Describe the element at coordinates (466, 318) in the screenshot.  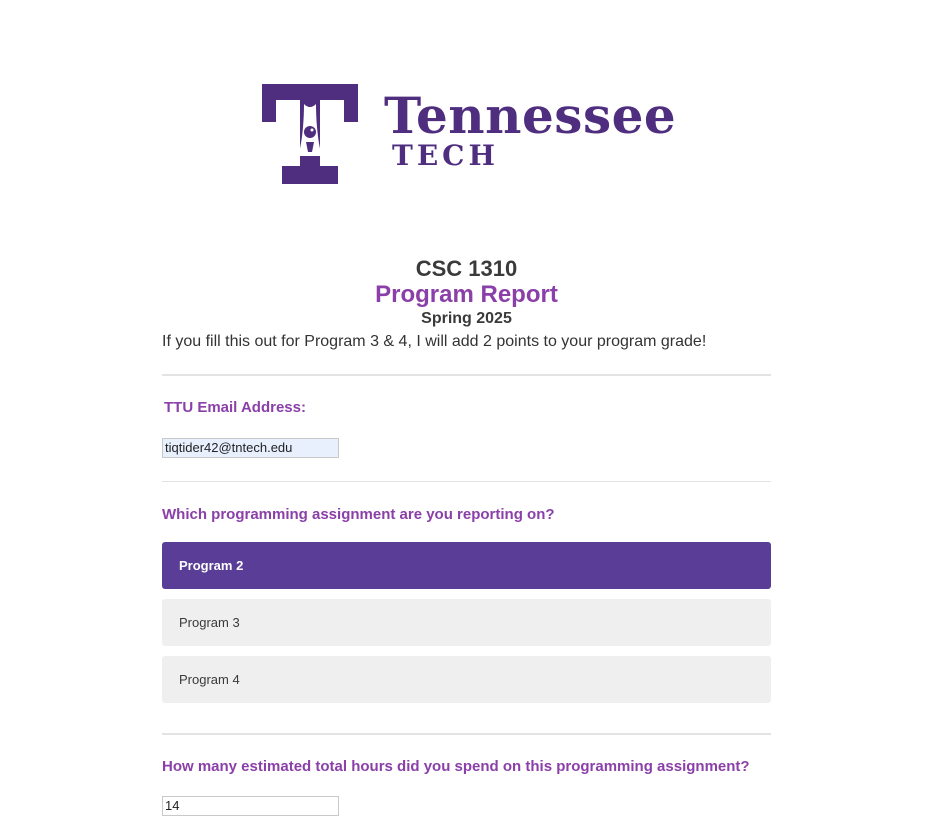
I see `term-label: Spring 2025` at that location.